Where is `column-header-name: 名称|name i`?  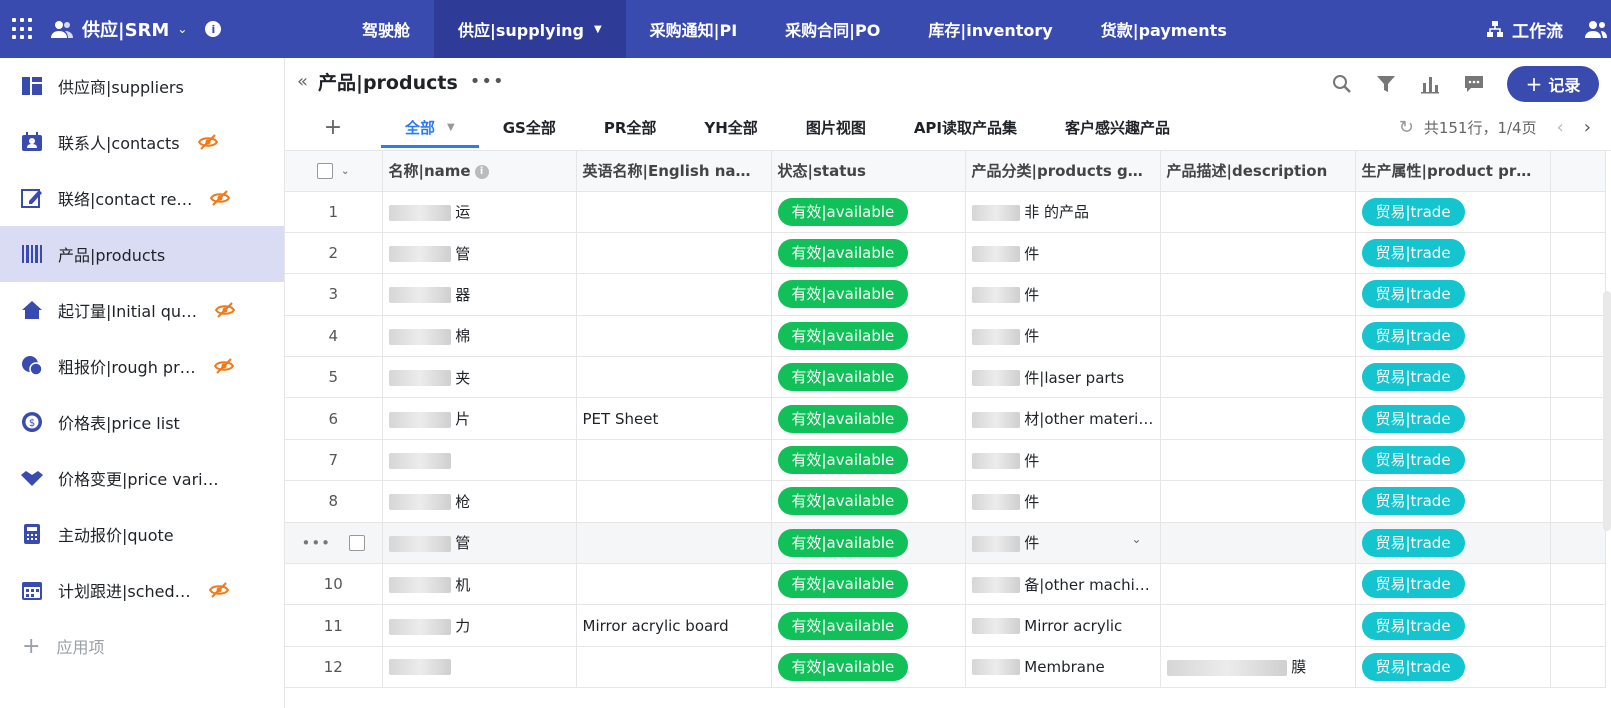 column-header-name: 名称|name i is located at coordinates (479, 171).